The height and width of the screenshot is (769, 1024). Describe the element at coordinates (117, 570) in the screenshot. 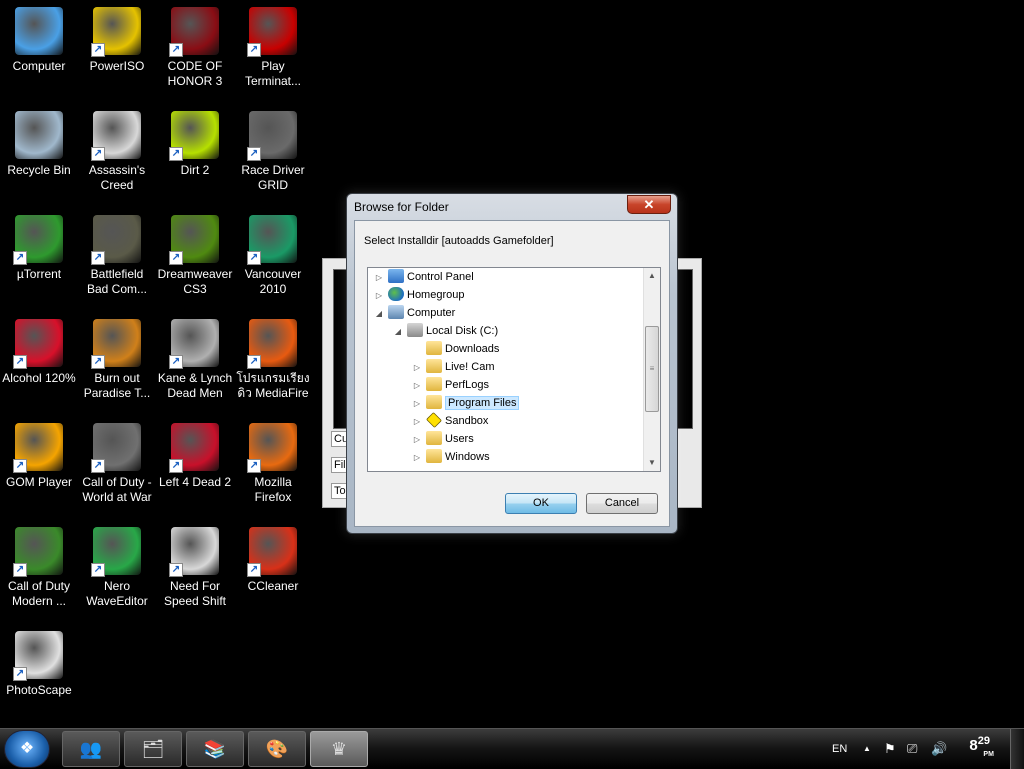

I see `desktop-icon: ↗ Nero WaveEditor` at that location.